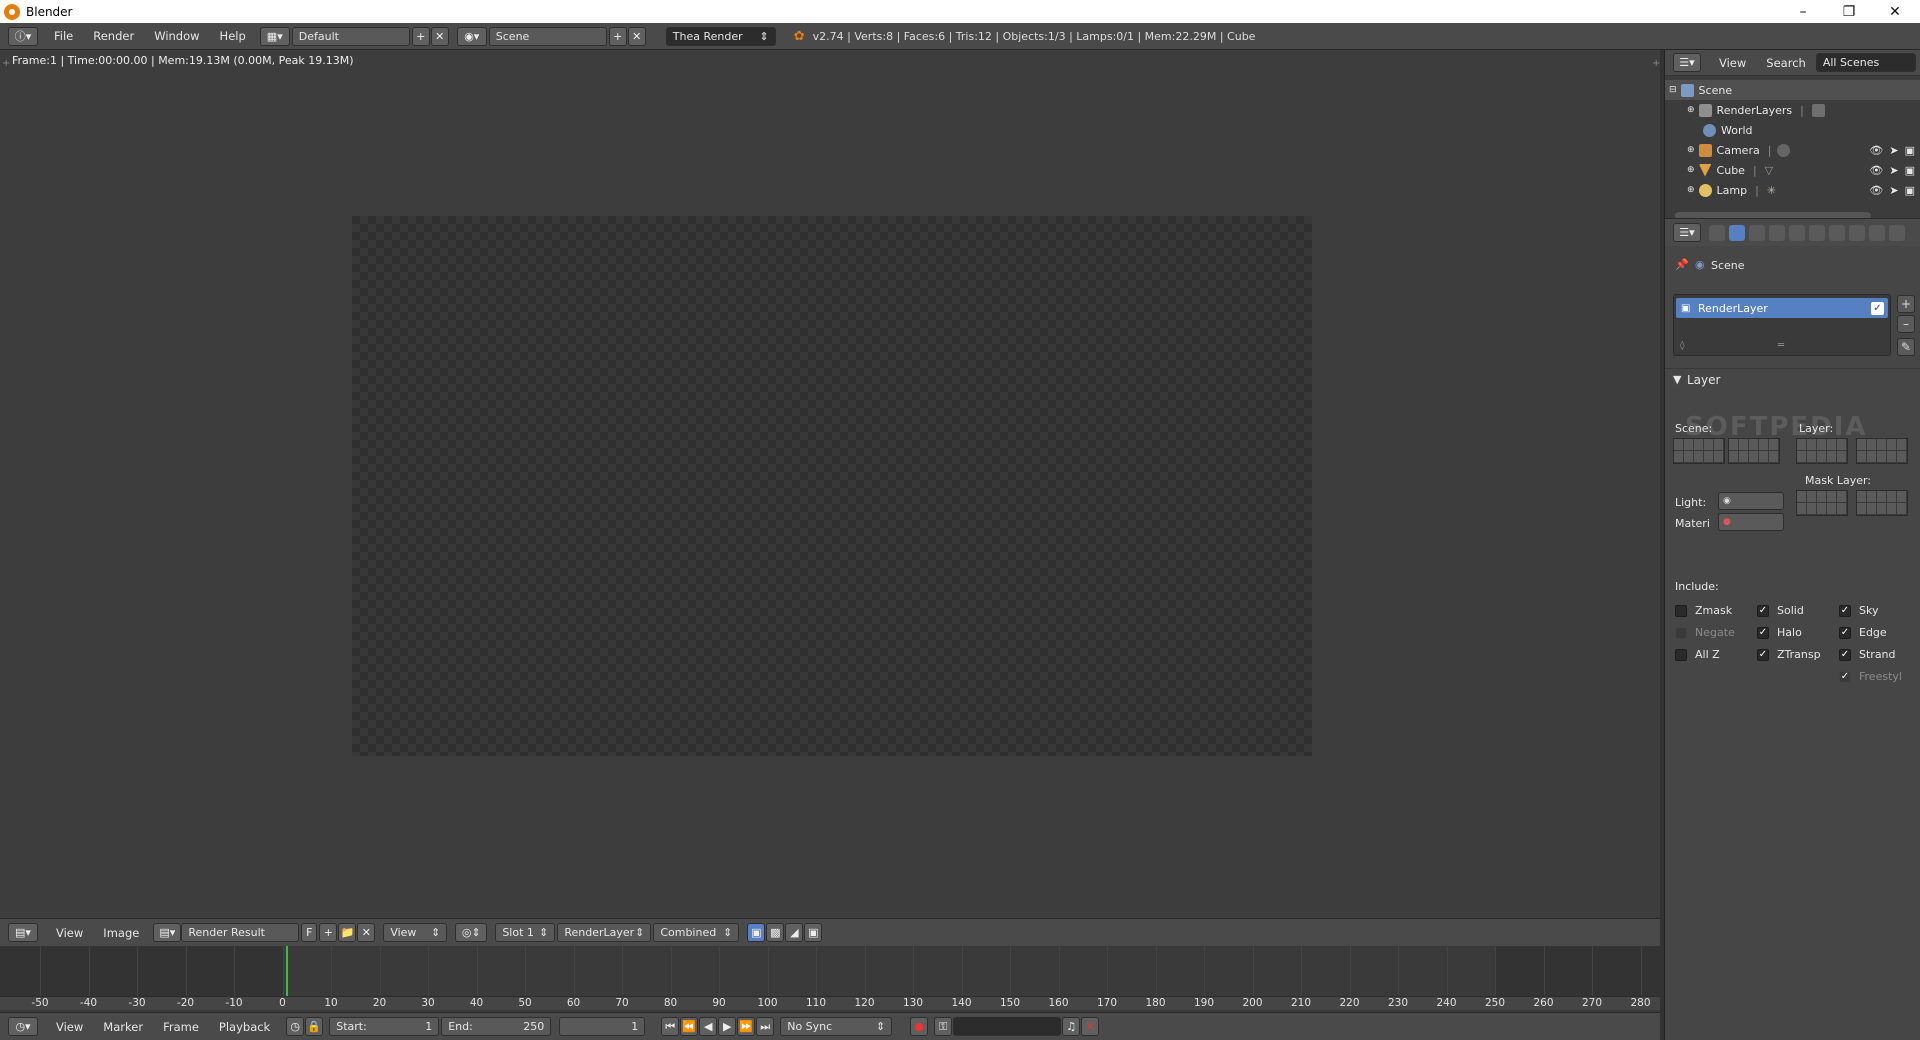  What do you see at coordinates (274, 36) in the screenshot?
I see `screen-layout-icon: ▦▾` at bounding box center [274, 36].